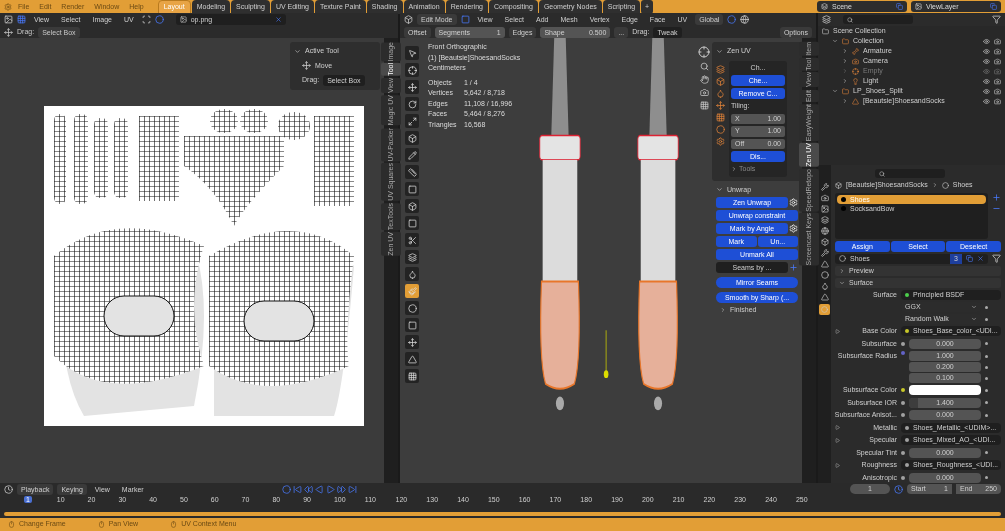 Image resolution: width=1005 pixels, height=531 pixels. What do you see at coordinates (993, 6) in the screenshot?
I see `copy-icon` at bounding box center [993, 6].